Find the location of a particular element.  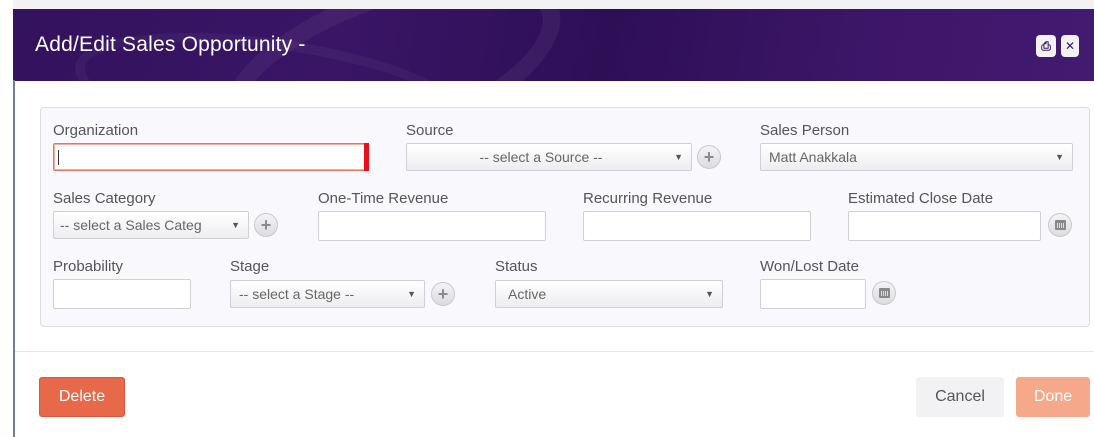

sales-category-select: -- select a Sales Categ ▼ is located at coordinates (151, 225).